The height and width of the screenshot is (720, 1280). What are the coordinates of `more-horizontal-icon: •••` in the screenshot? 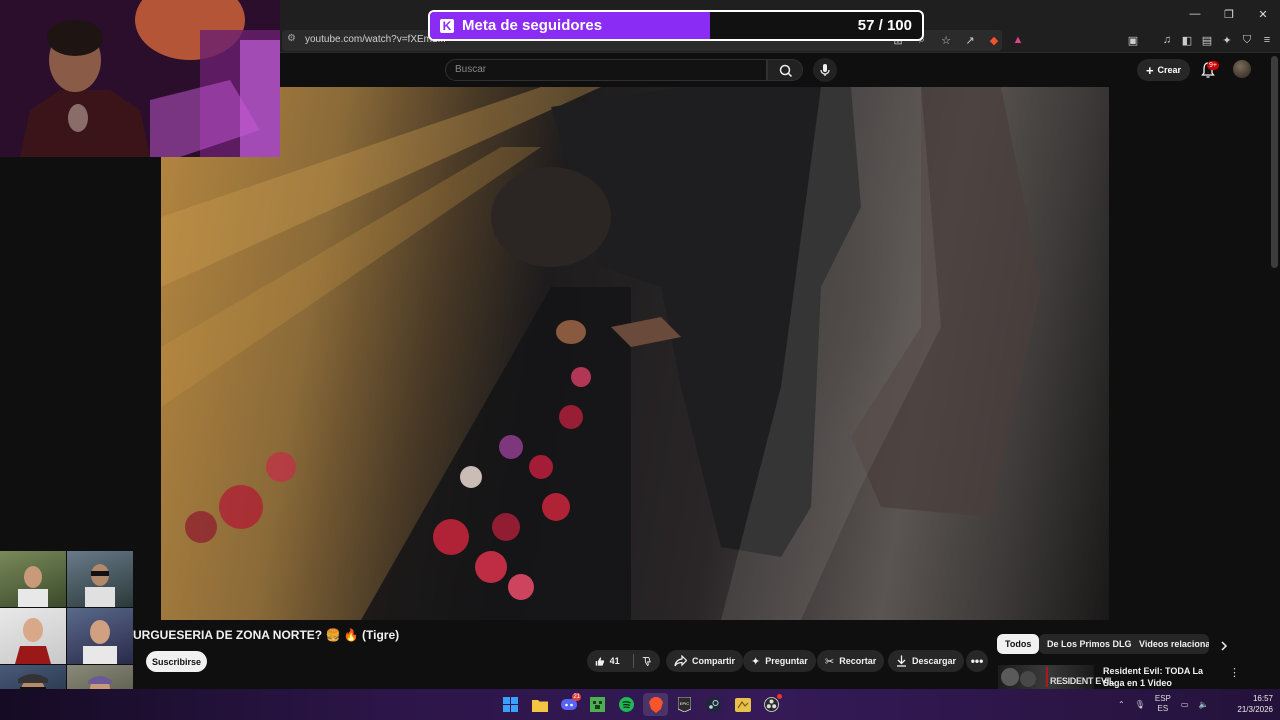 It's located at (977, 661).